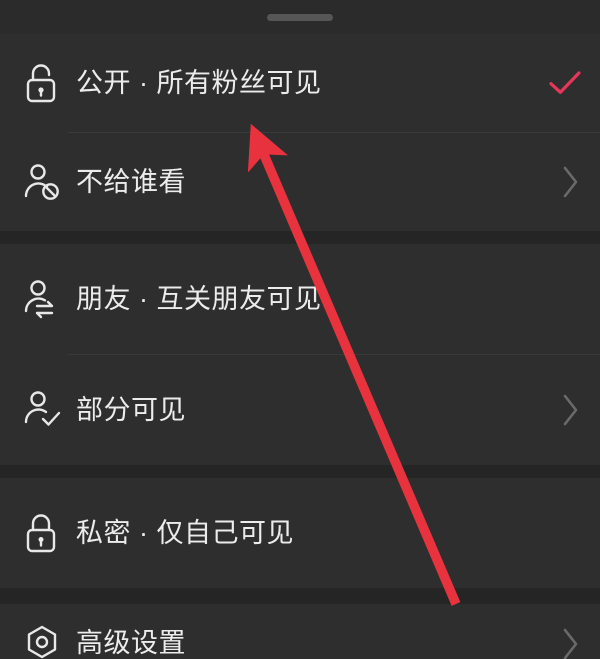 The image size is (600, 659). Describe the element at coordinates (185, 532) in the screenshot. I see `option-label: 私密 · 仅自己可见` at that location.